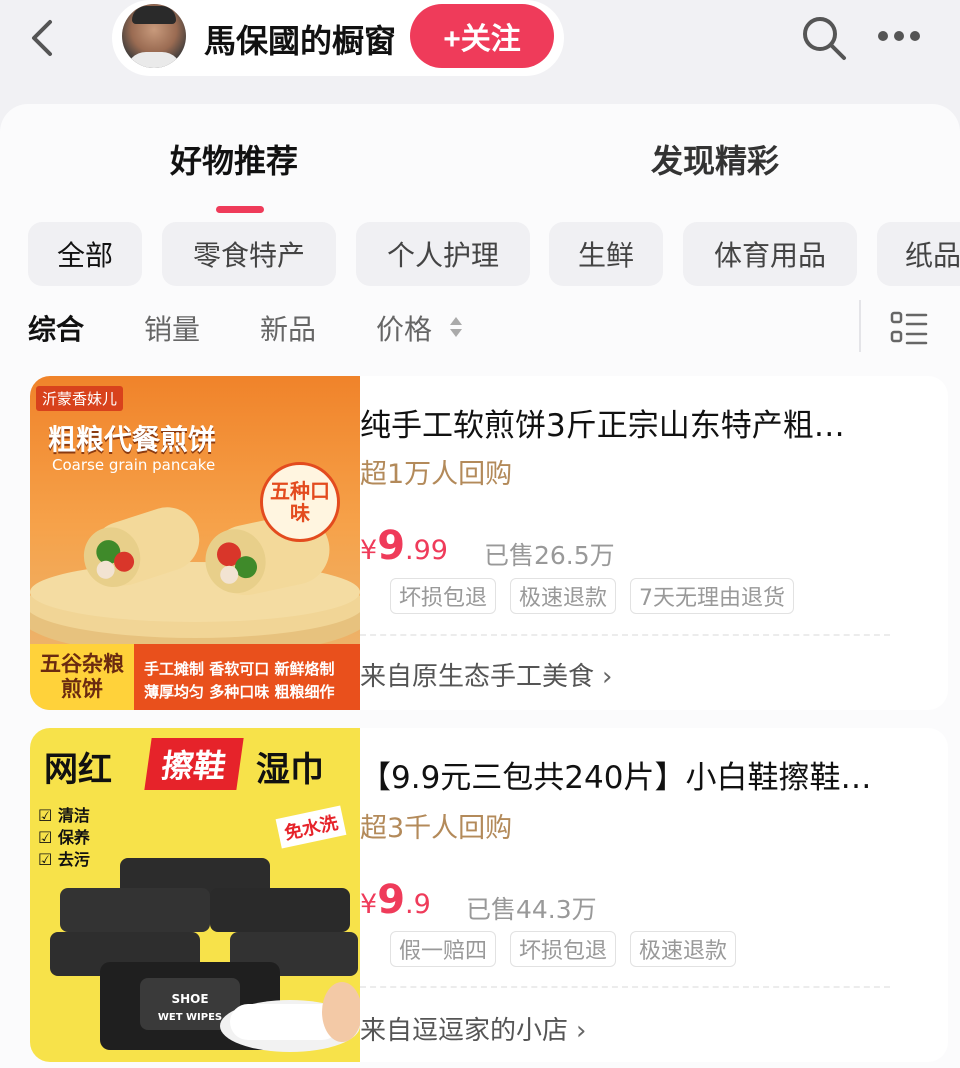 The height and width of the screenshot is (1068, 960). Describe the element at coordinates (770, 254) in the screenshot. I see `category-chip-sports: 体育用品` at that location.